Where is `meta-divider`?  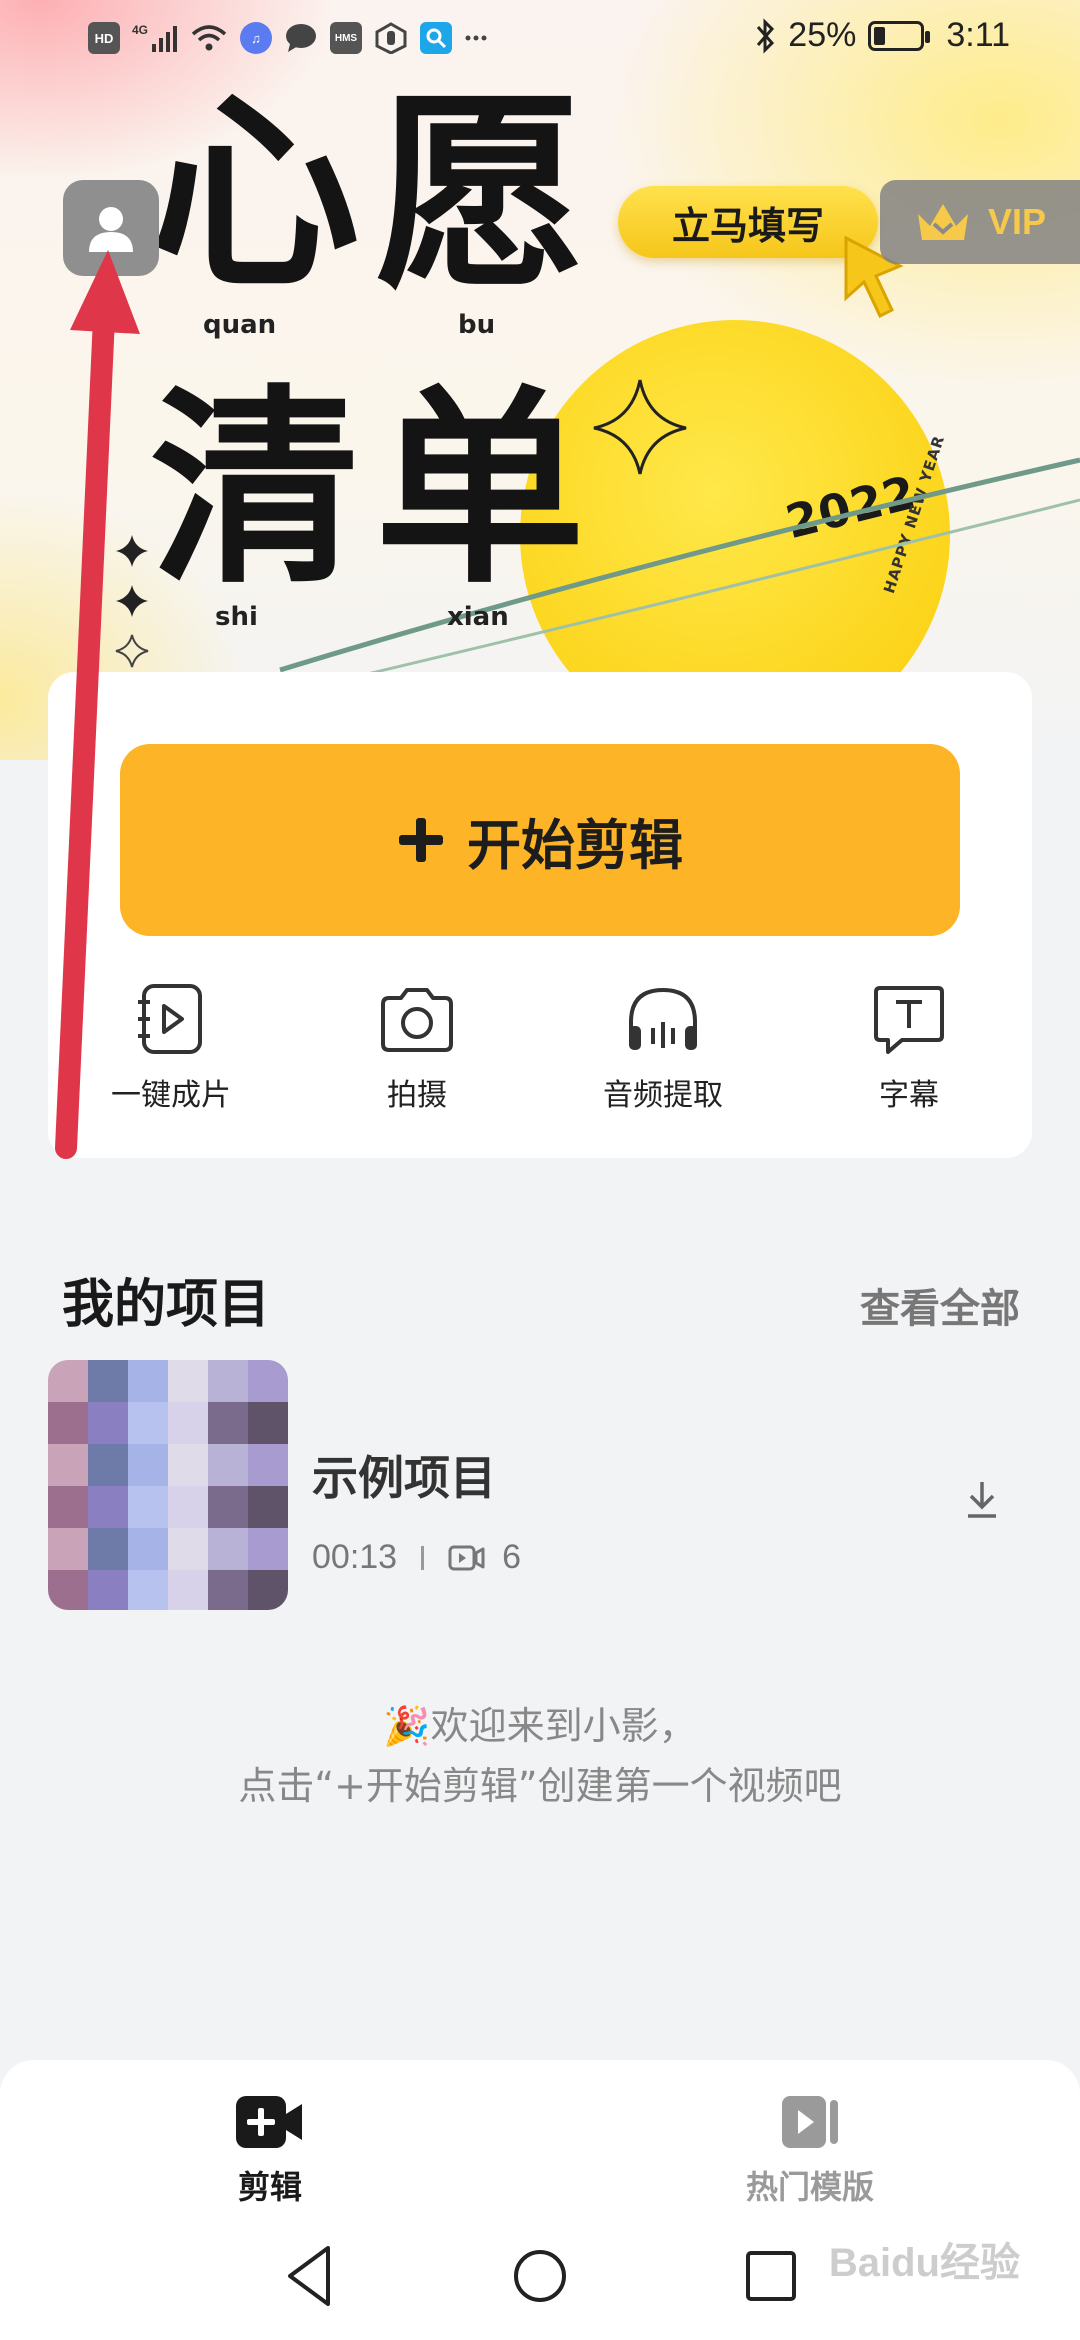 meta-divider is located at coordinates (423, 1557).